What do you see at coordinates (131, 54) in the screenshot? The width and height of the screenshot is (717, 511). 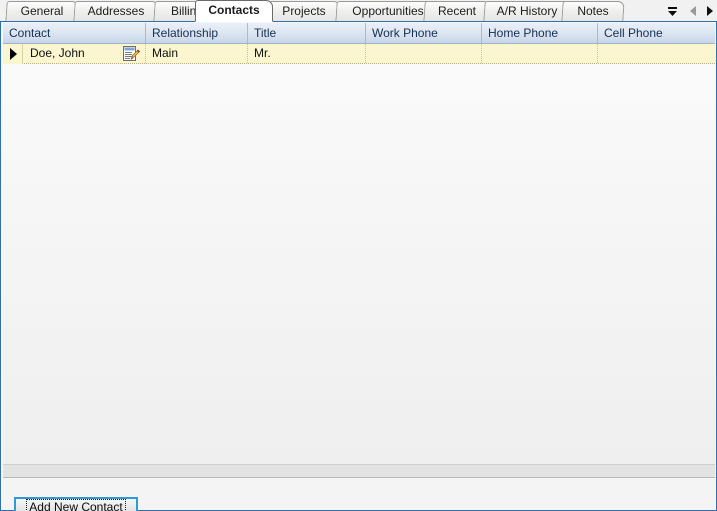 I see `edit-contact-icon` at bounding box center [131, 54].